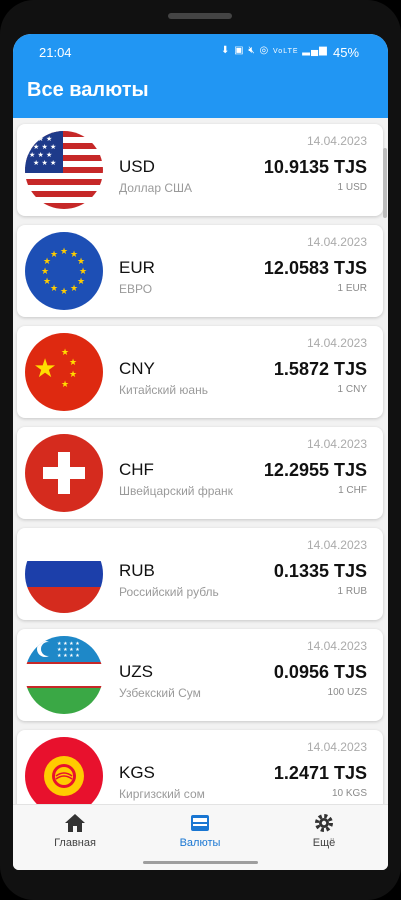 The height and width of the screenshot is (900, 401). I want to click on status-time: 21:04, so click(55, 52).